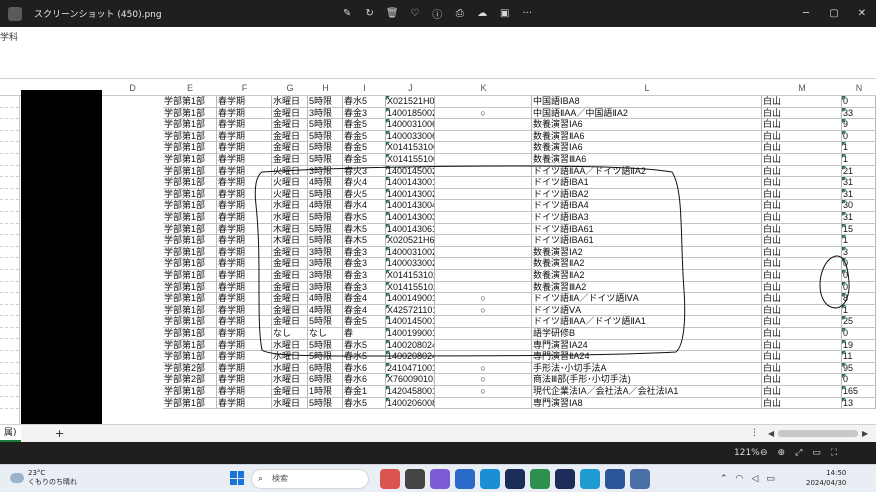 This screenshot has width=876, height=493. What do you see at coordinates (410, 287) in the screenshot?
I see `cell-course-code: X014155102` at bounding box center [410, 287].